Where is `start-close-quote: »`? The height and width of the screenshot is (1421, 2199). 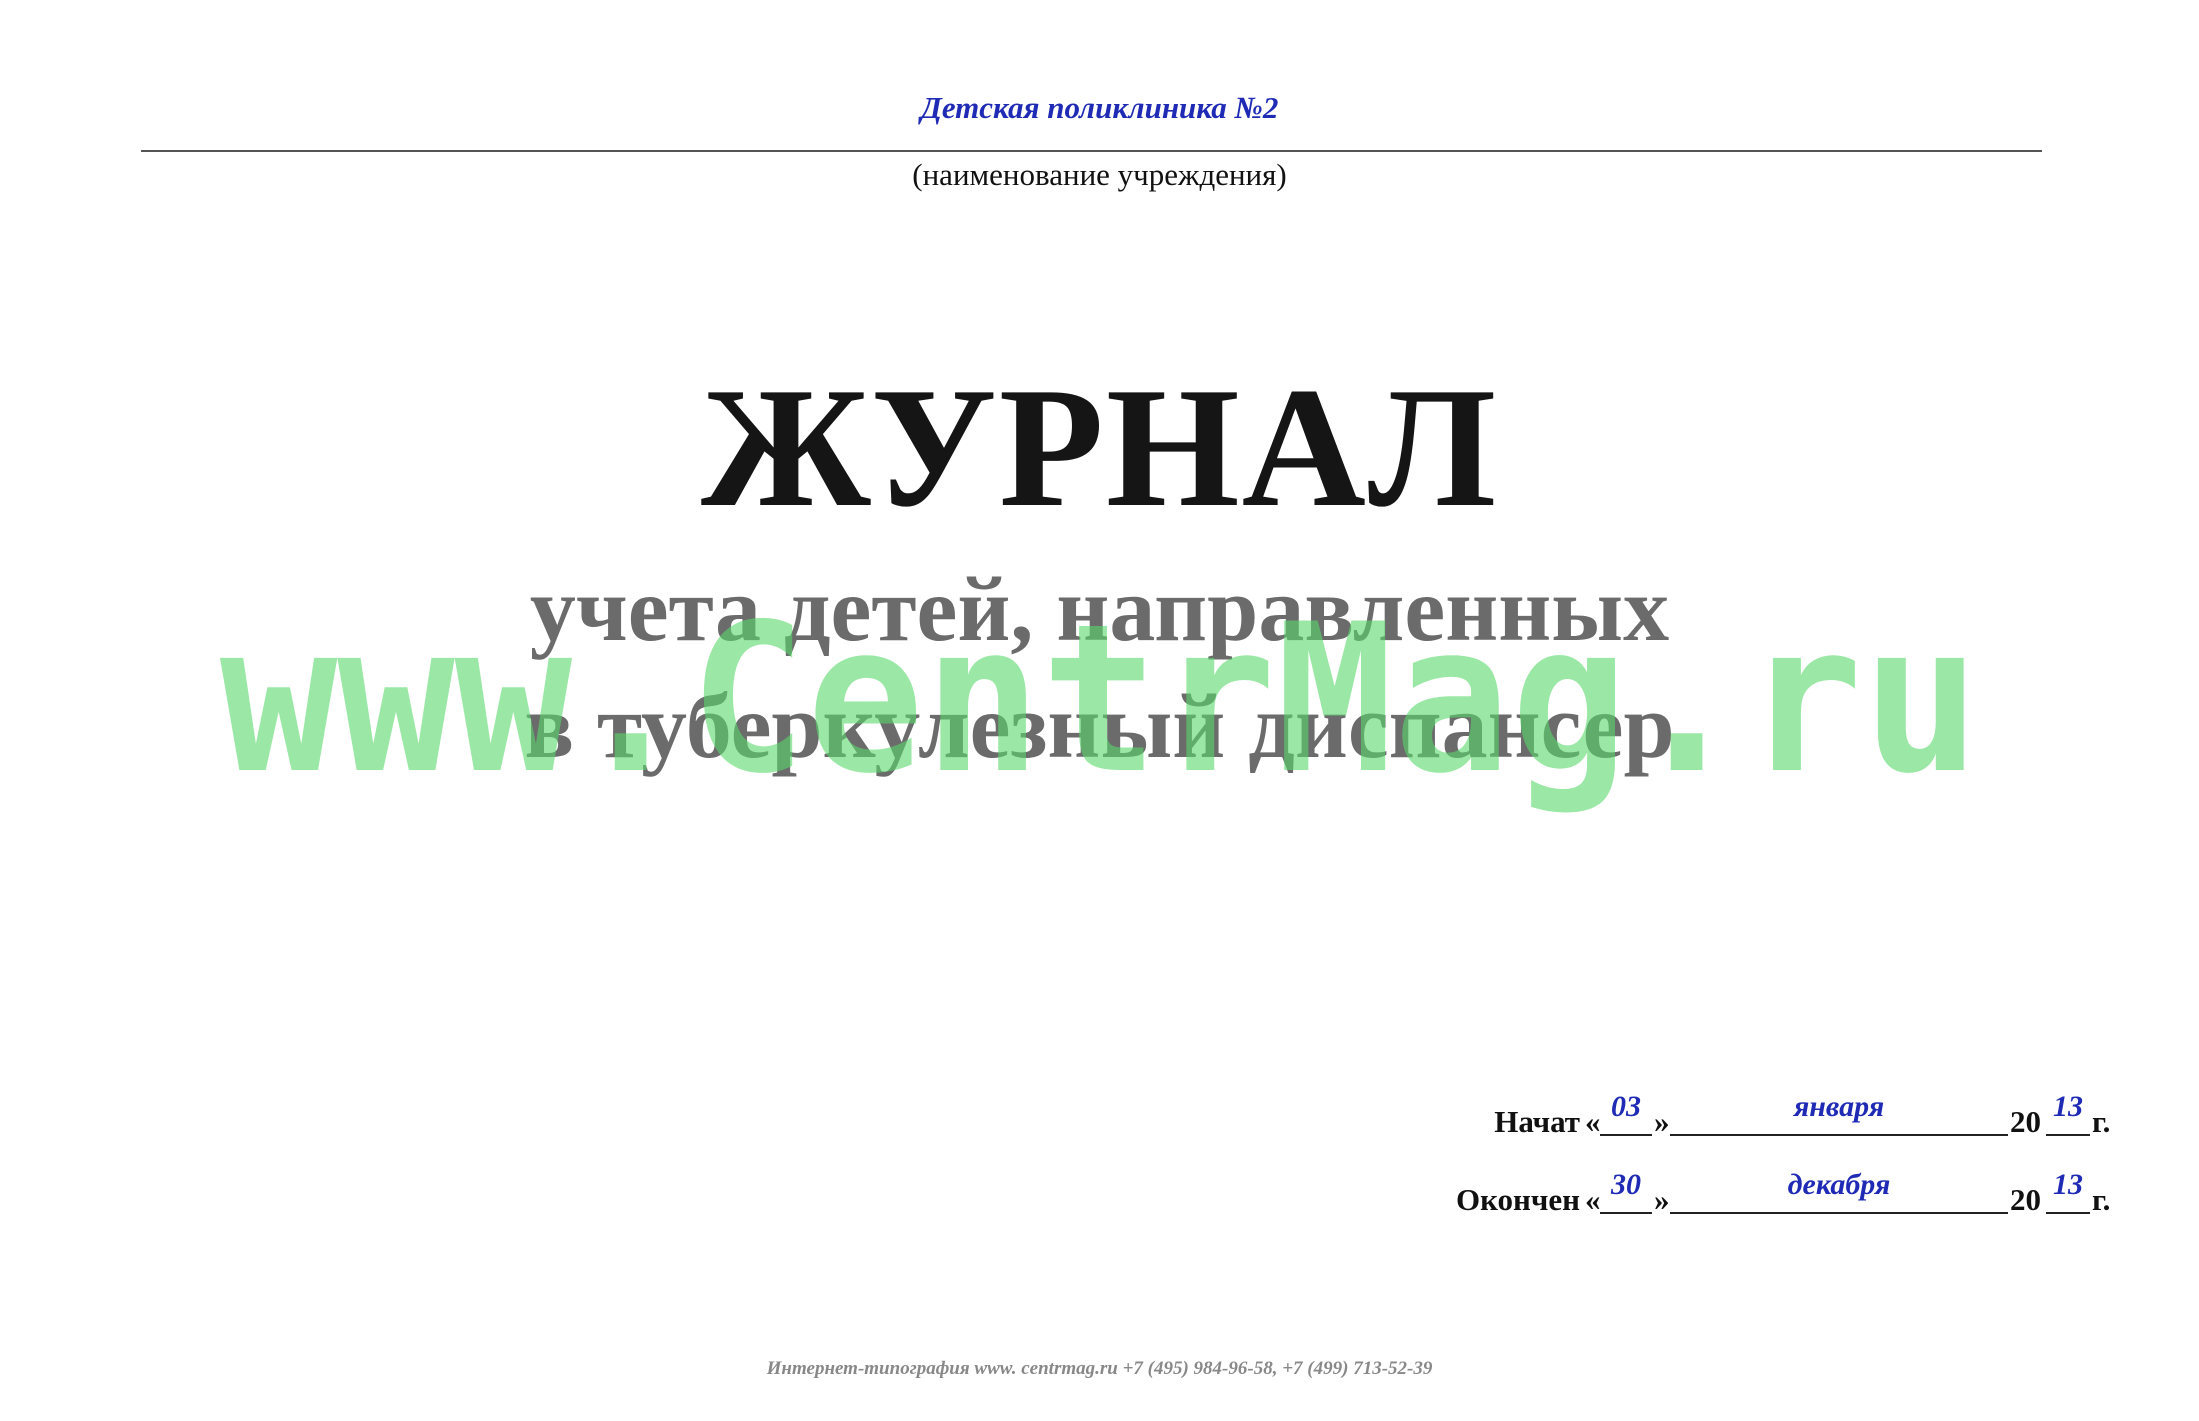 start-close-quote: » is located at coordinates (1662, 1121).